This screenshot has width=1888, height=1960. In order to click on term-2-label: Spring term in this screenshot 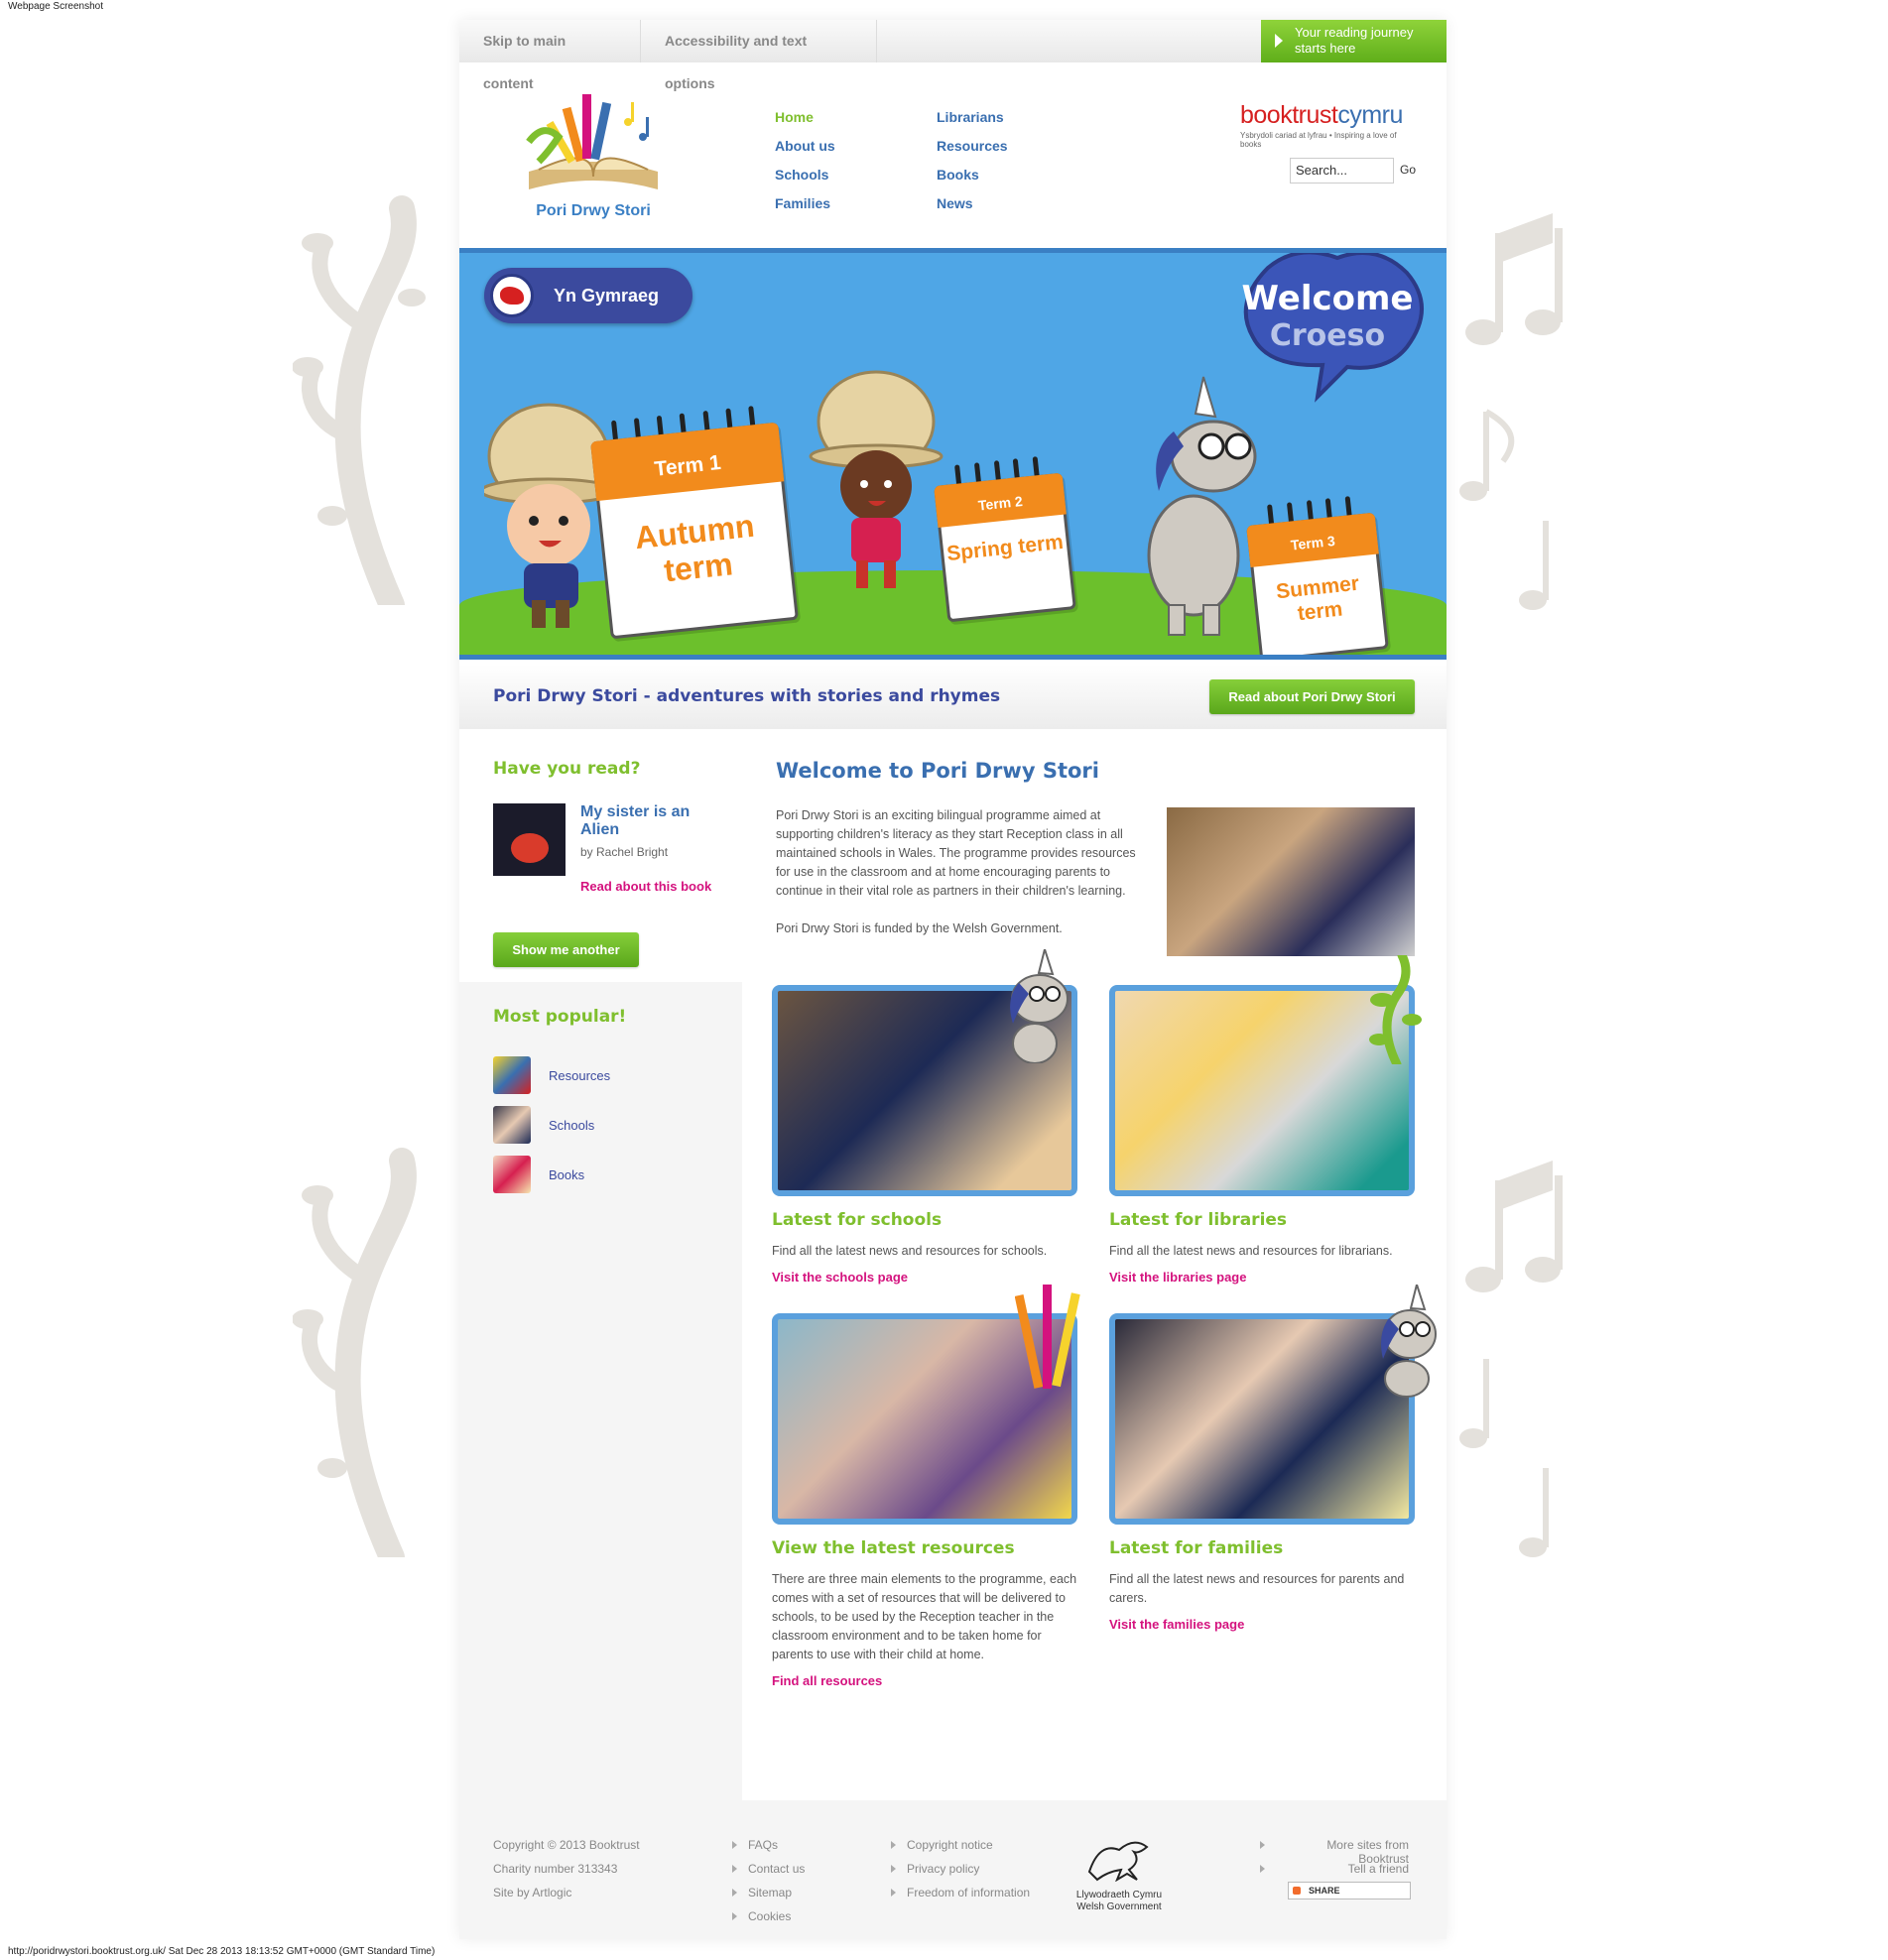, I will do `click(1005, 548)`.